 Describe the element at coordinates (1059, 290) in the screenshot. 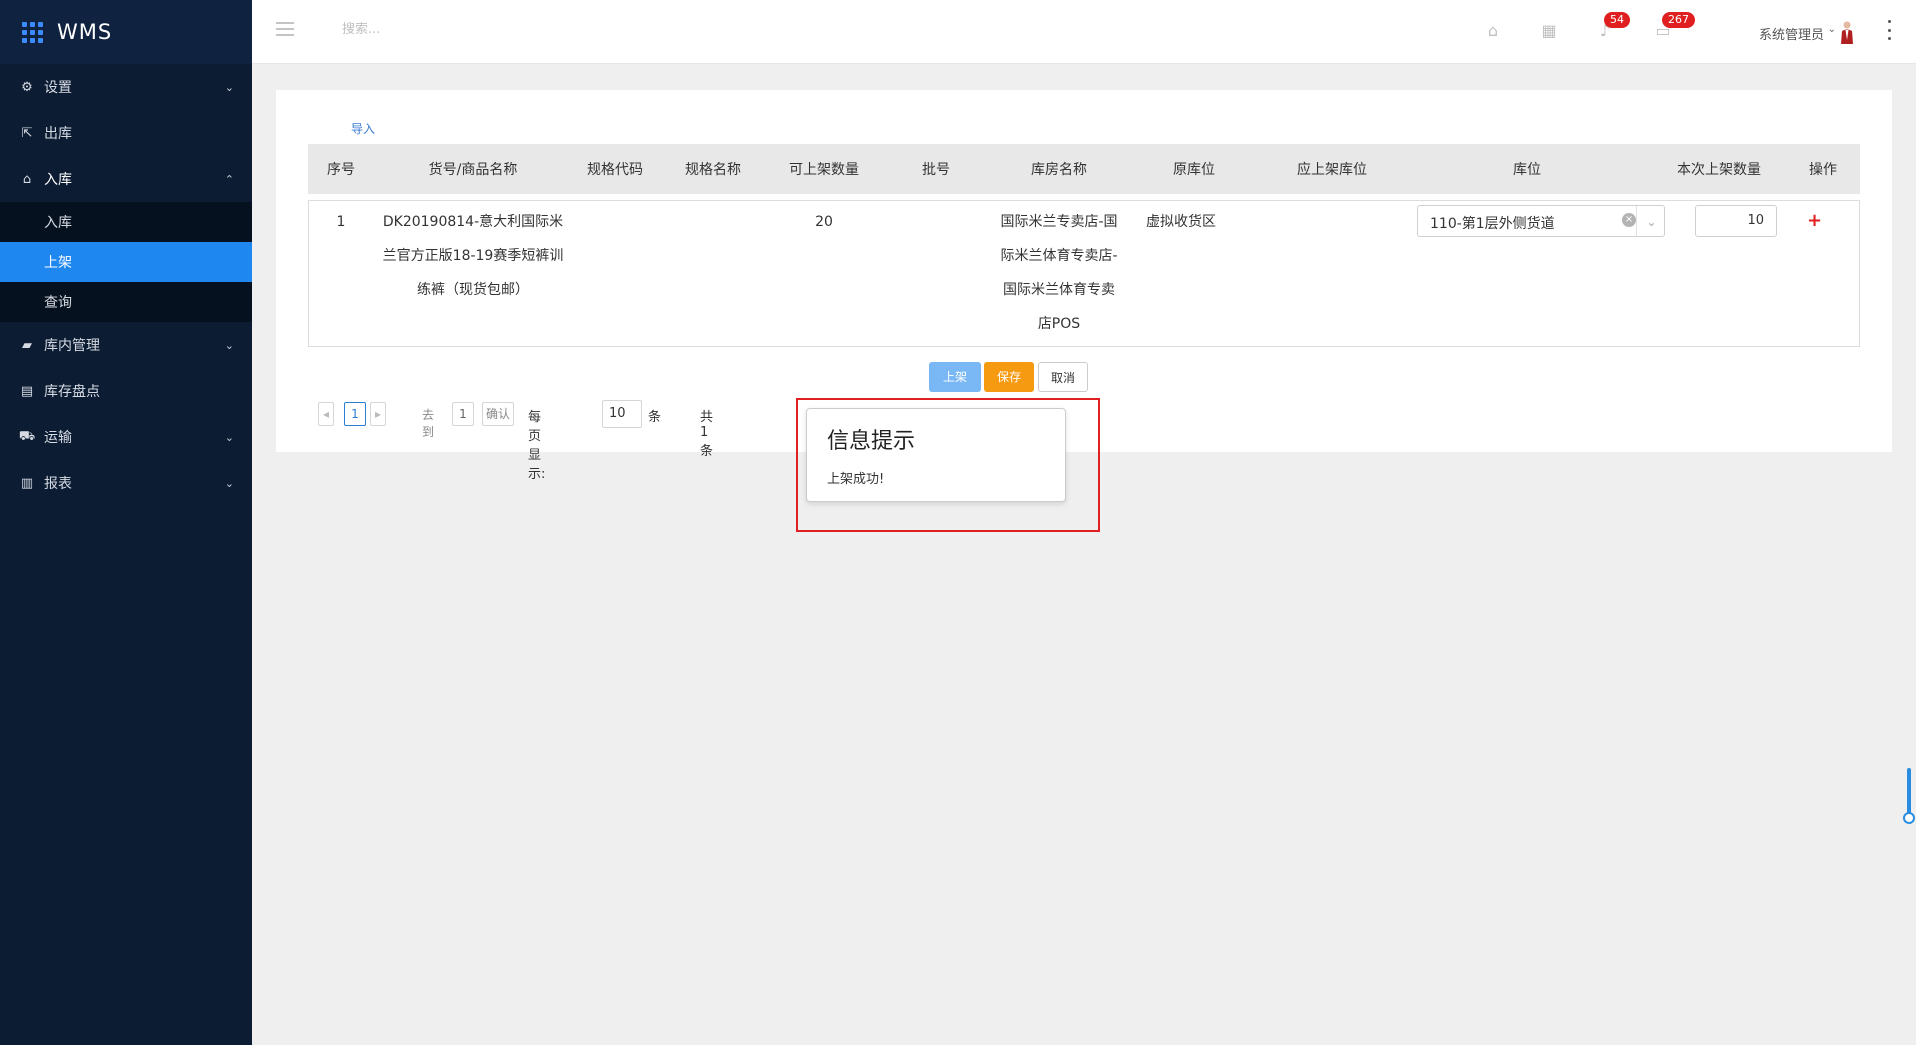

I see `warehouse-name-line: 国际米兰体育专卖` at that location.